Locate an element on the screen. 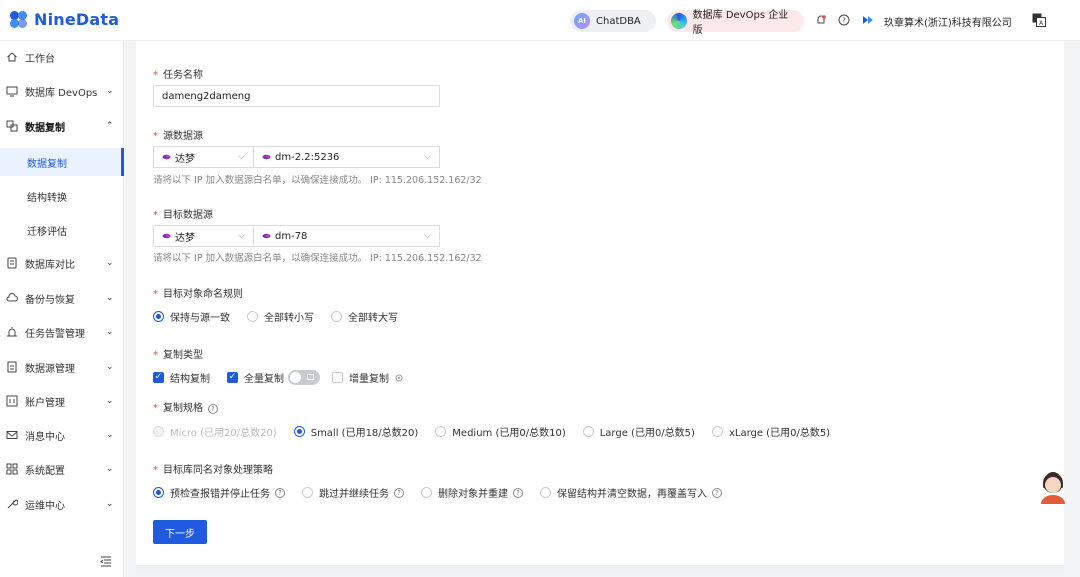 Image resolution: width=1080 pixels, height=577 pixels. bell-icon is located at coordinates (821, 20).